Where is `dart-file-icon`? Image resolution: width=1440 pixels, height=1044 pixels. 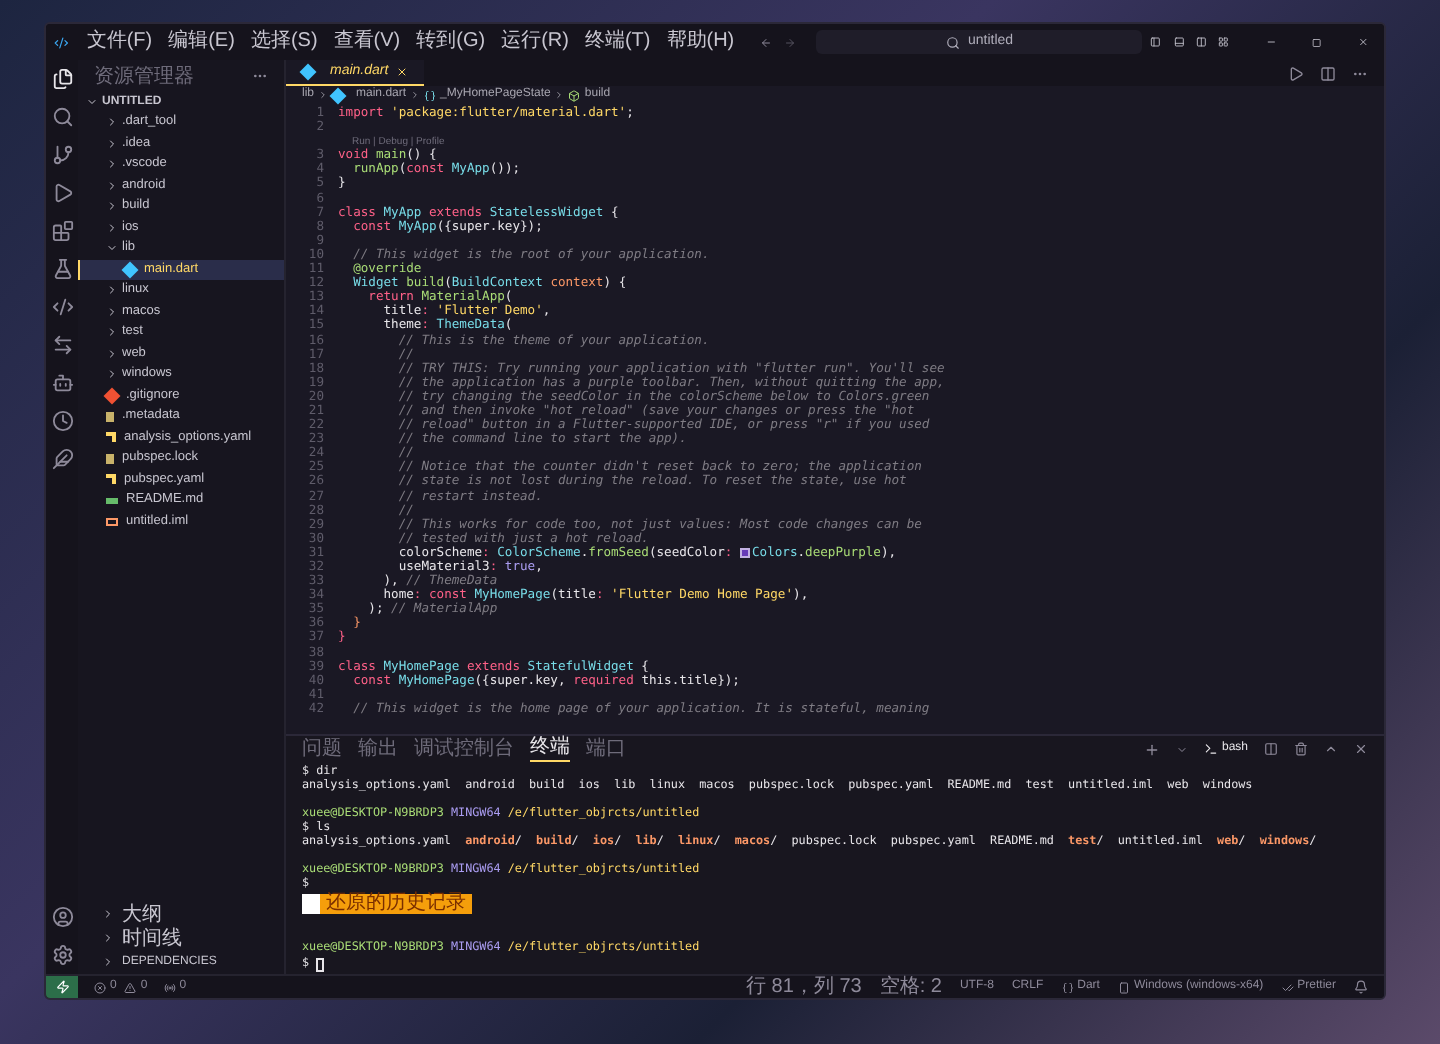
dart-file-icon is located at coordinates (130, 269).